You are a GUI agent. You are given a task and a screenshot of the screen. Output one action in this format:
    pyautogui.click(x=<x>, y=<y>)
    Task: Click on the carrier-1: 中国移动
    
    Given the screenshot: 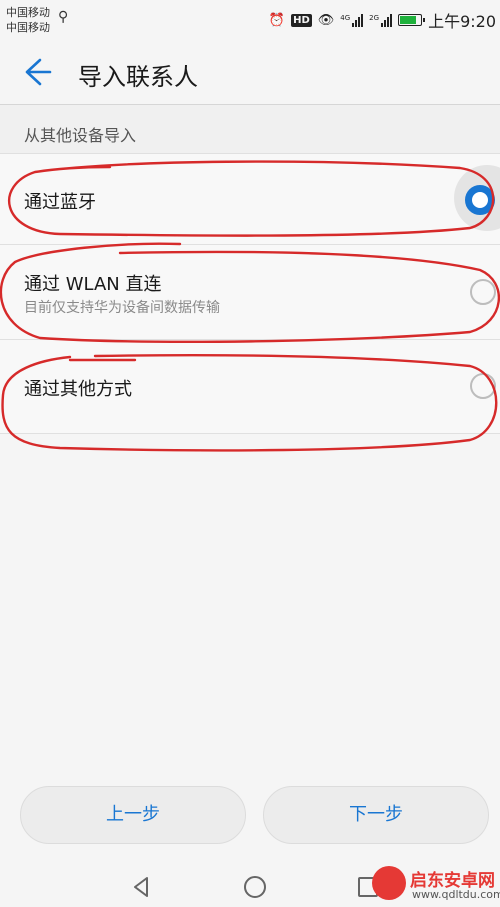 What is the action you would take?
    pyautogui.click(x=28, y=12)
    